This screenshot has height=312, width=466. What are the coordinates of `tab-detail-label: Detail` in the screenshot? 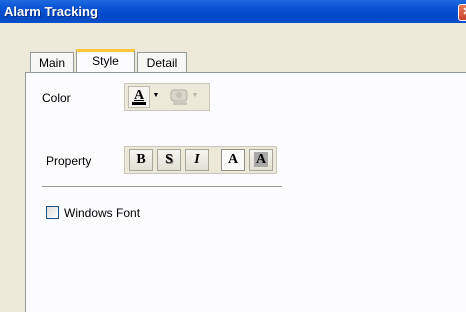 It's located at (162, 63).